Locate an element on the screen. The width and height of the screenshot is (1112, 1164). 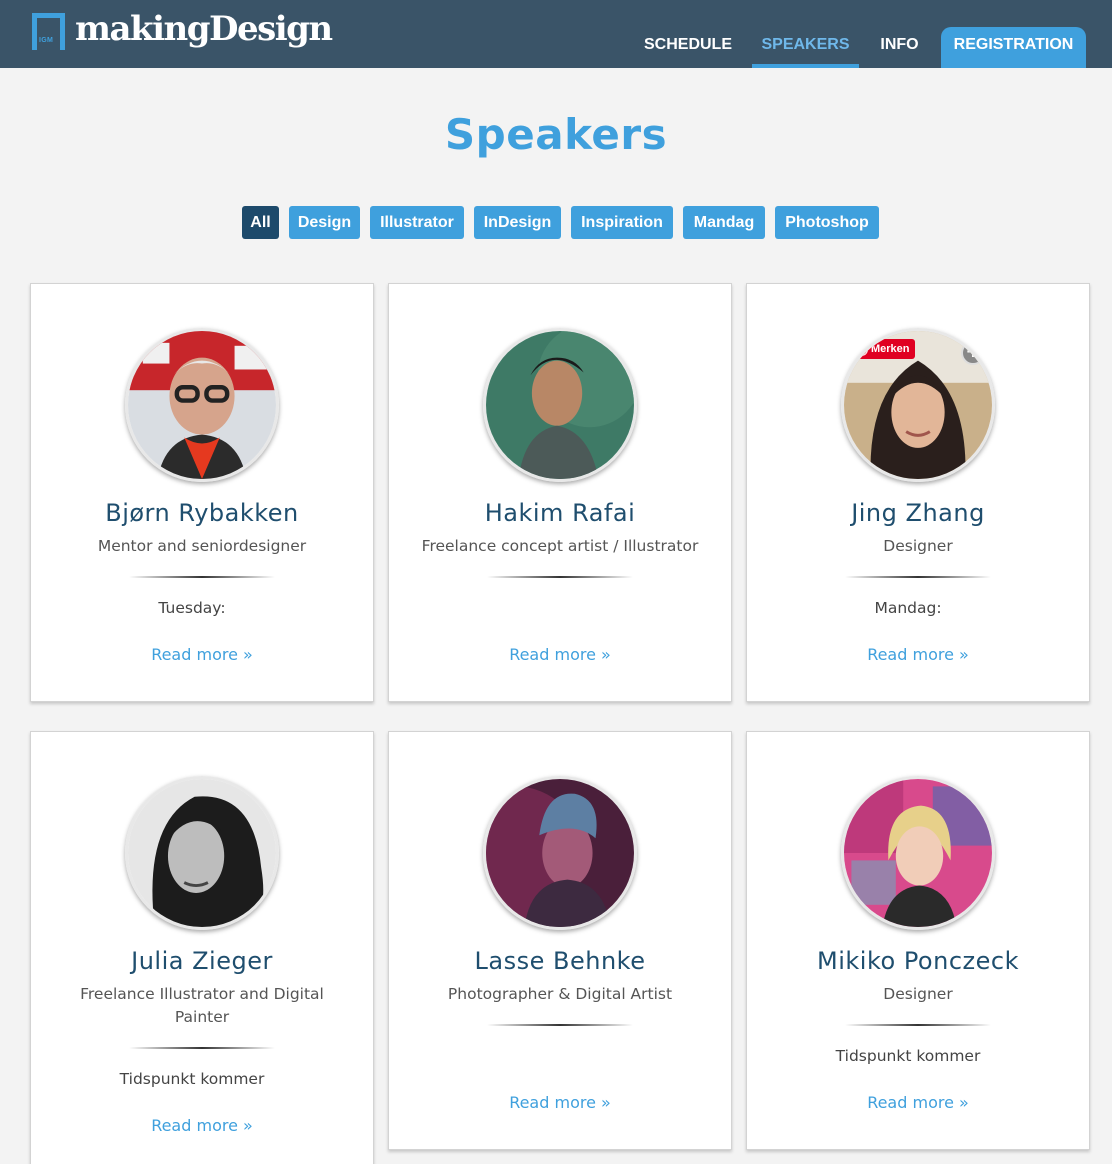
filter-inspiration: Inspiration is located at coordinates (622, 222).